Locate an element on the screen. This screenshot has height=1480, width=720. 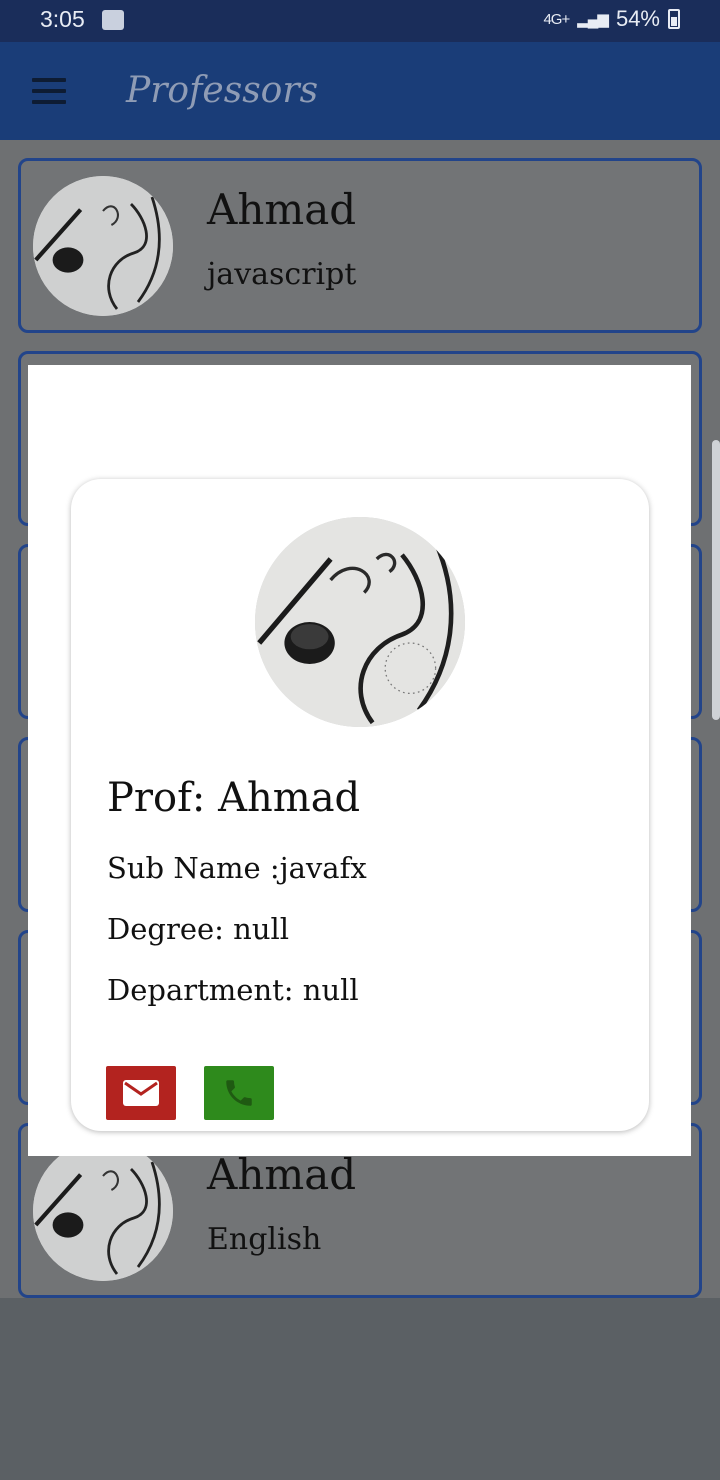
app-bar: Professors is located at coordinates (360, 91).